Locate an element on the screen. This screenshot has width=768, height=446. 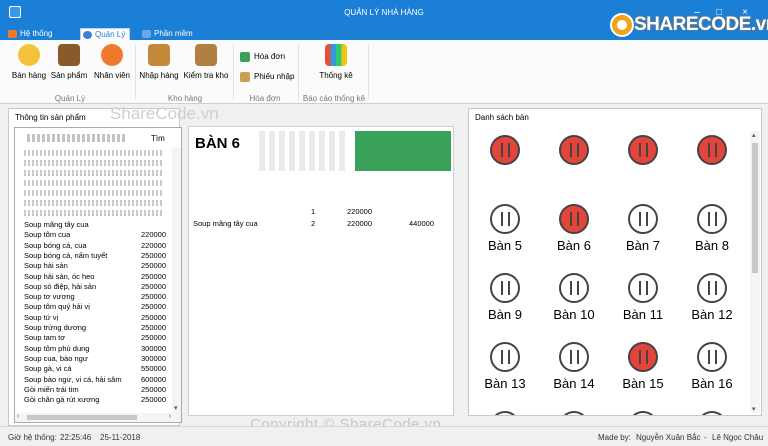
product-name: Soup tôm cua is located at coordinates (47, 235).